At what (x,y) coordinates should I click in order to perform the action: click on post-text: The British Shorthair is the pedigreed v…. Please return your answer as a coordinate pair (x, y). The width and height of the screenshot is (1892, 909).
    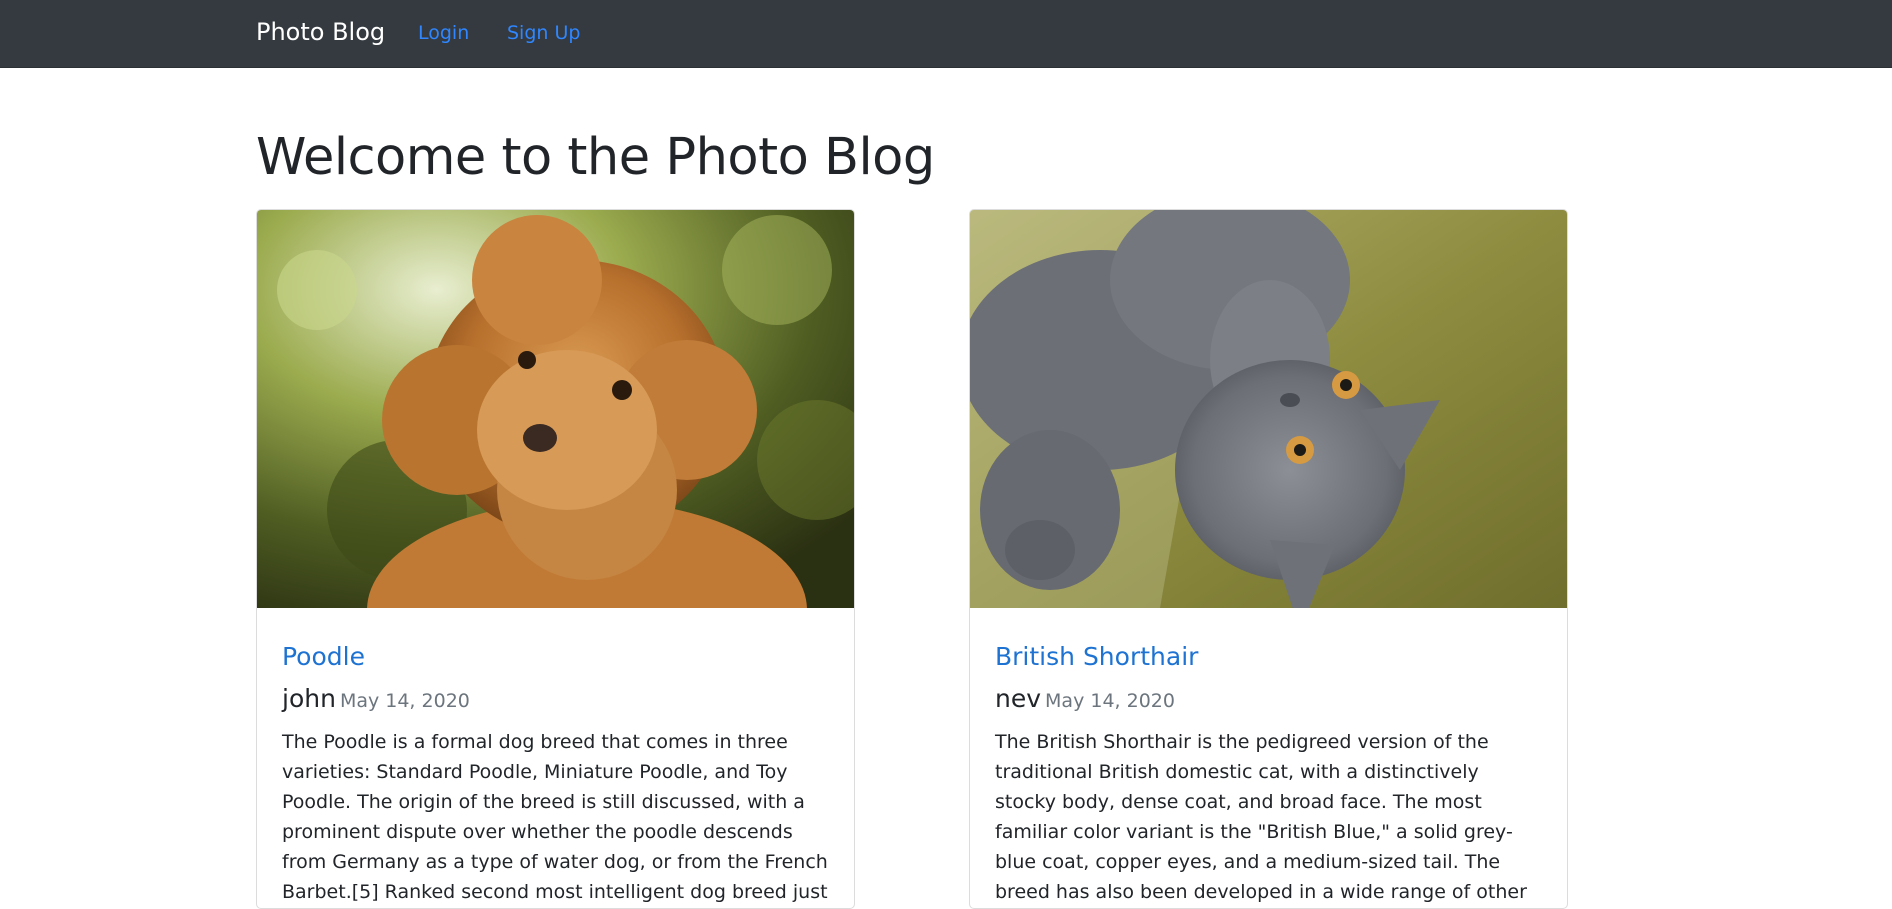
    Looking at the image, I should click on (1261, 817).